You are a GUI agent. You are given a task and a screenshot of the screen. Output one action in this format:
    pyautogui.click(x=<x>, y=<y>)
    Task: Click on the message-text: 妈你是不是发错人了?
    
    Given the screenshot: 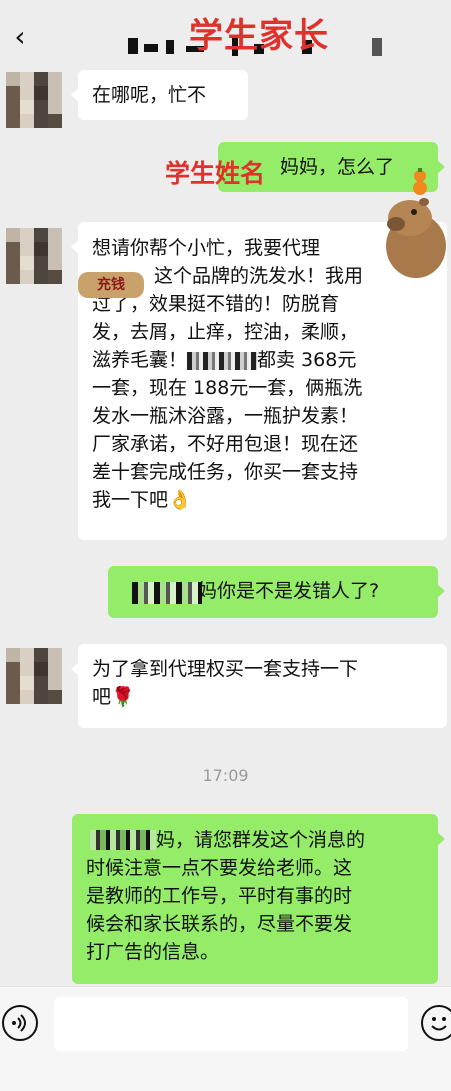 What is the action you would take?
    pyautogui.click(x=289, y=591)
    